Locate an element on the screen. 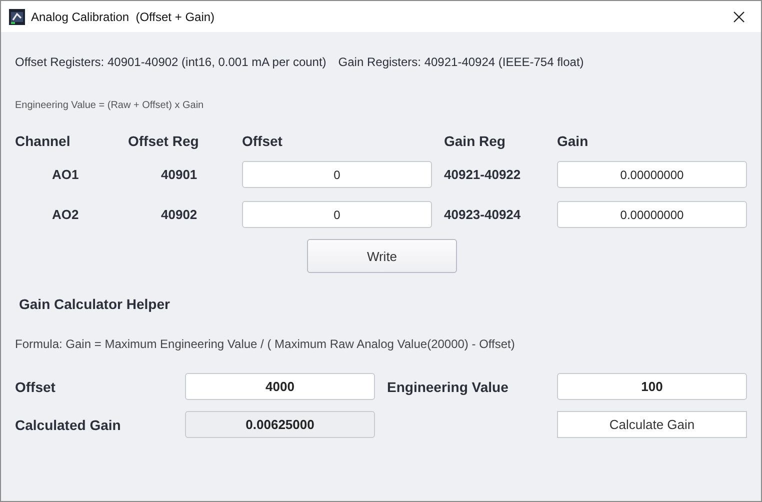 This screenshot has height=502, width=762. register-note: Offset Registers: 40901-40902 (int16, 0.001 mA per count) is located at coordinates (170, 62).